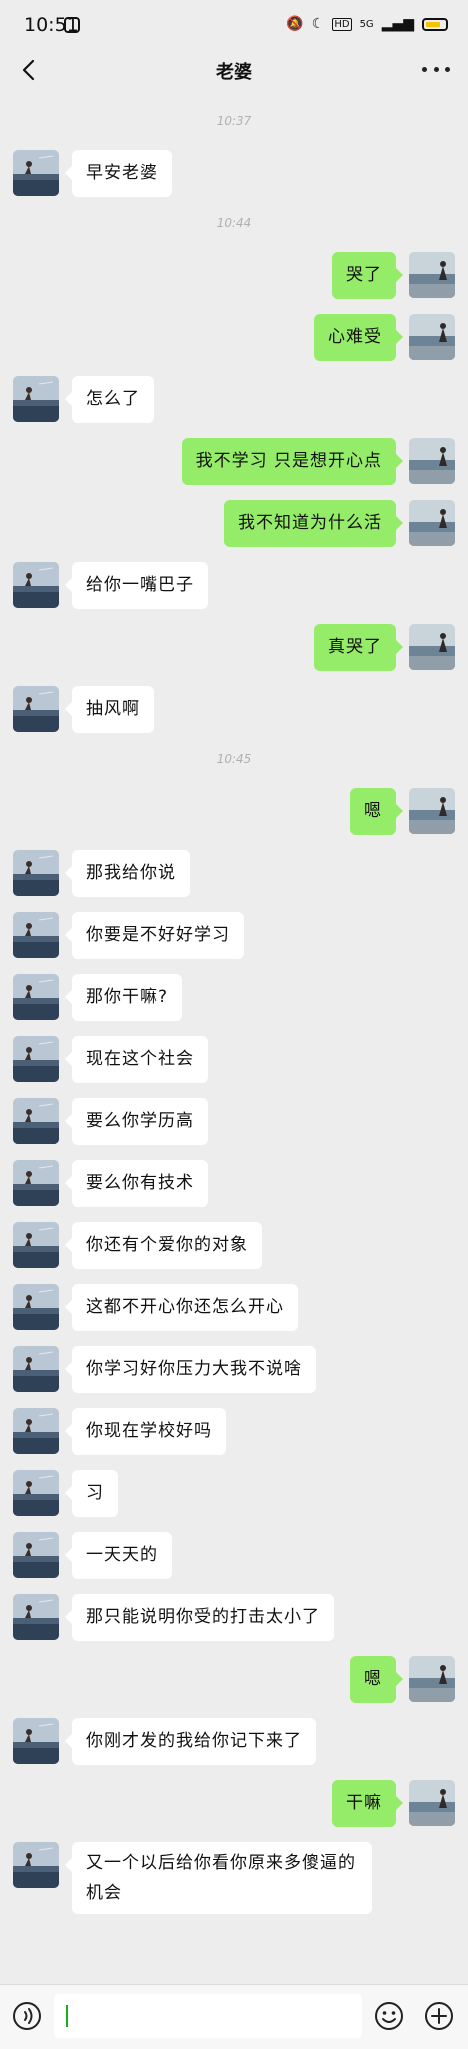 Image resolution: width=468 pixels, height=2049 pixels. I want to click on message-row: 我不学习 只是想开心点, so click(234, 469).